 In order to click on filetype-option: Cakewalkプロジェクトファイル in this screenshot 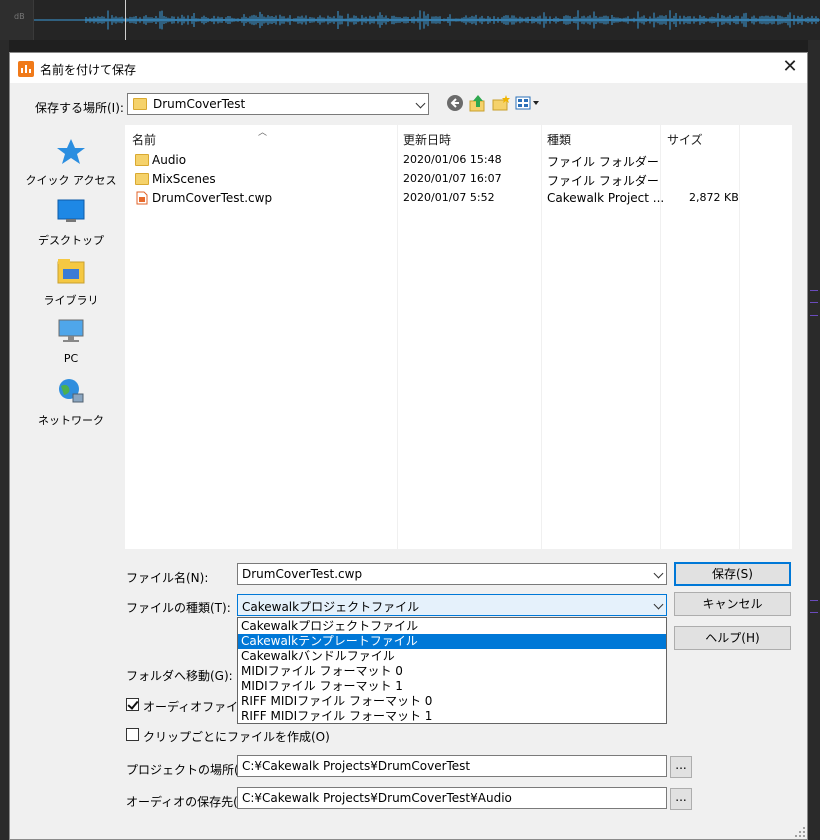, I will do `click(452, 626)`.